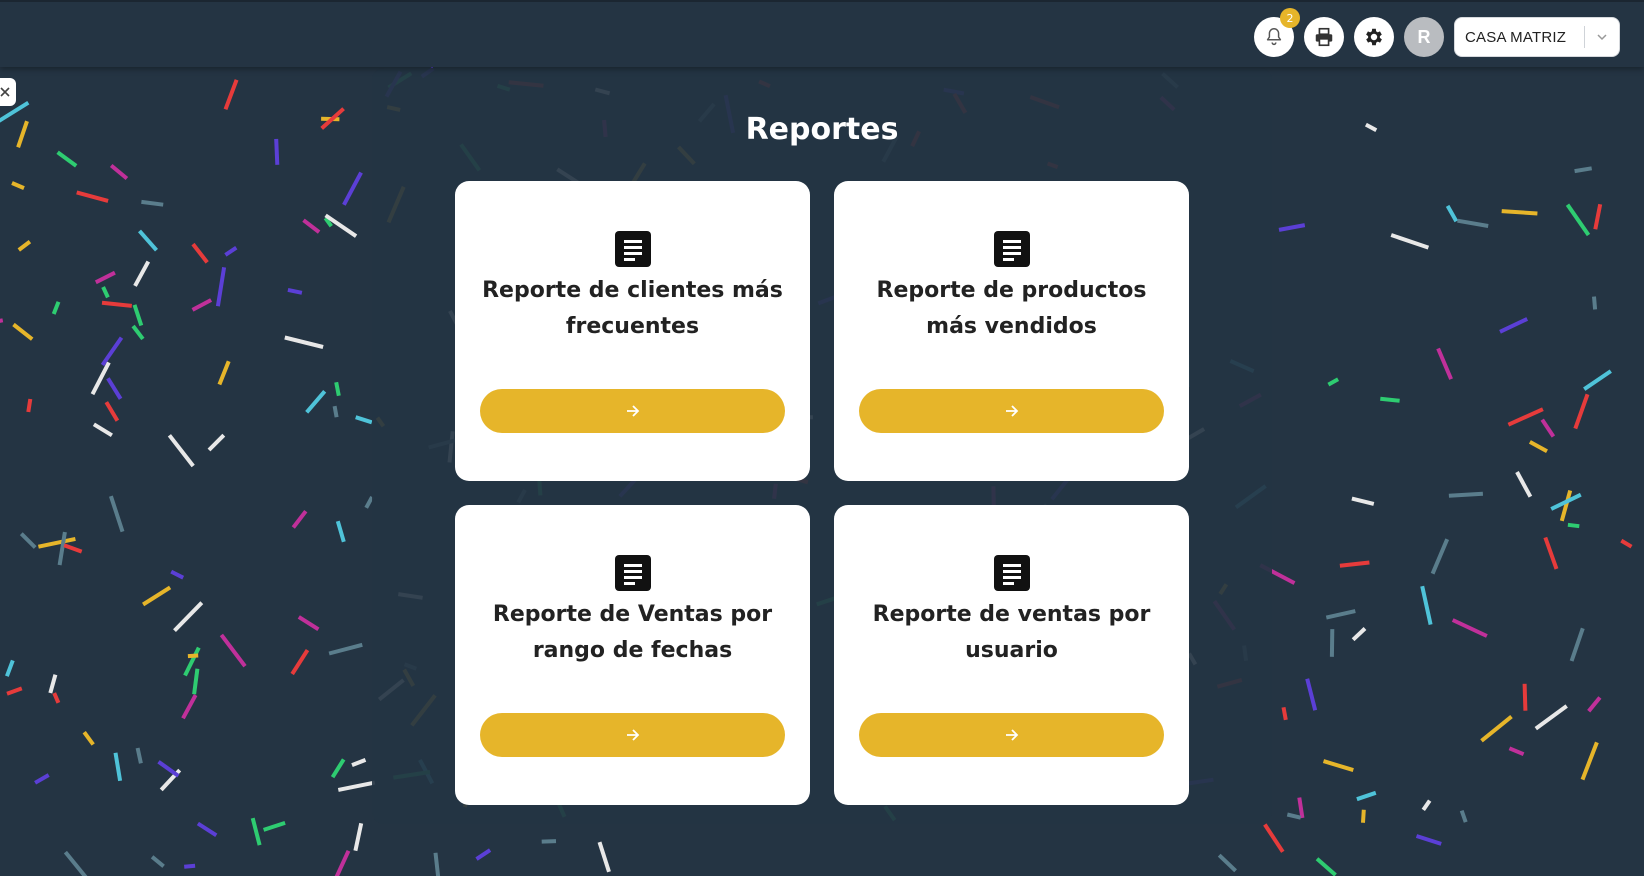 This screenshot has width=1644, height=876. What do you see at coordinates (1011, 632) in the screenshot?
I see `report-card-title: Reporte de ventas por usuario` at bounding box center [1011, 632].